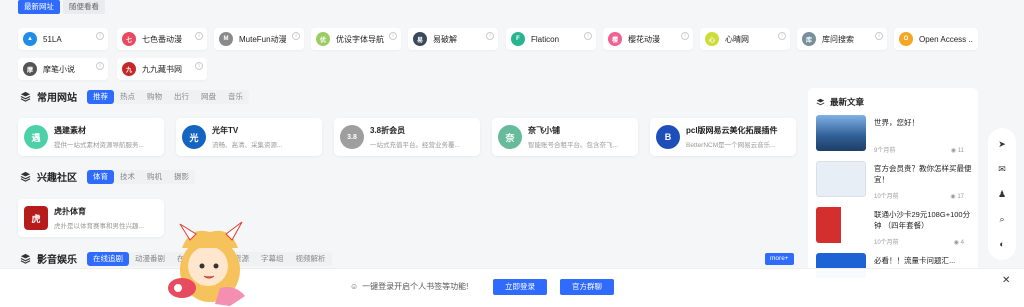  Describe the element at coordinates (644, 39) in the screenshot. I see `quick-link-label: 樱花动漫` at that location.